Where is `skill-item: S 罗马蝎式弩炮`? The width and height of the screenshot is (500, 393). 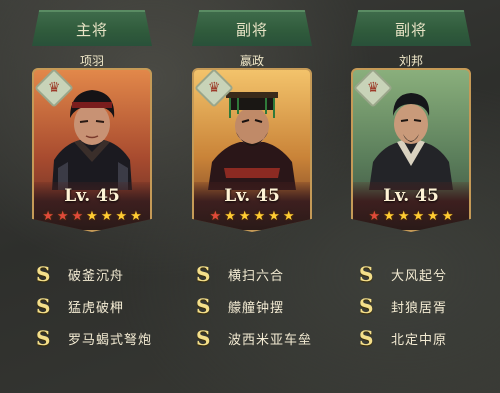 skill-item: S 罗马蝎式弩炮 is located at coordinates (111, 338).